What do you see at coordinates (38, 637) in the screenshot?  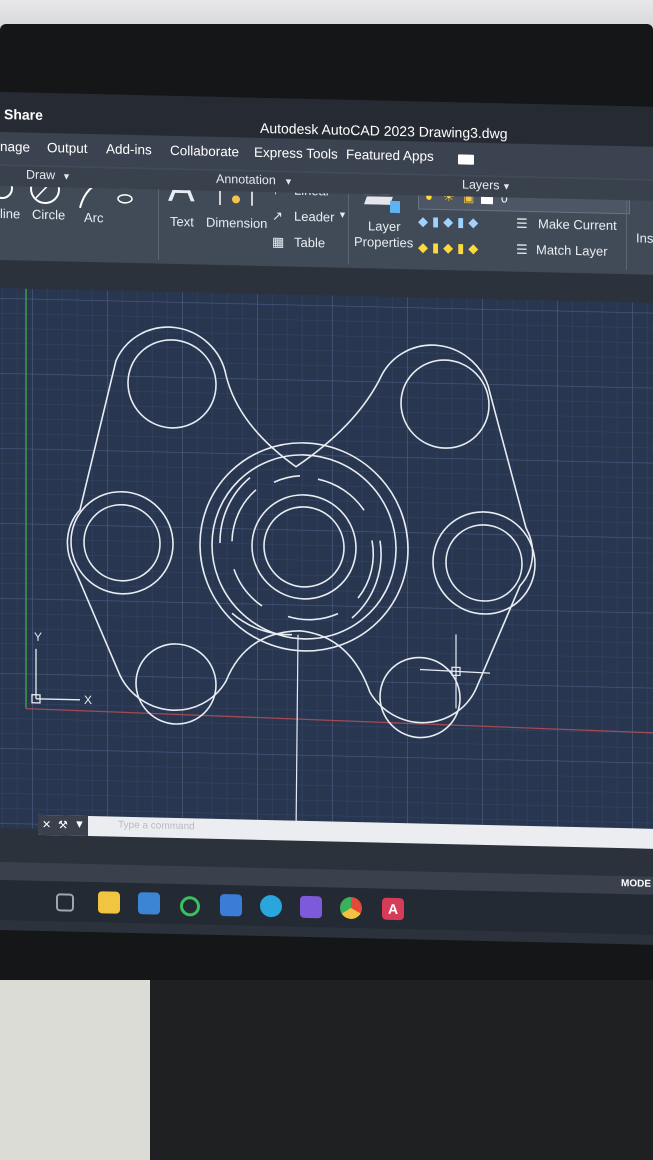 I see `ucs-y-label: Y` at bounding box center [38, 637].